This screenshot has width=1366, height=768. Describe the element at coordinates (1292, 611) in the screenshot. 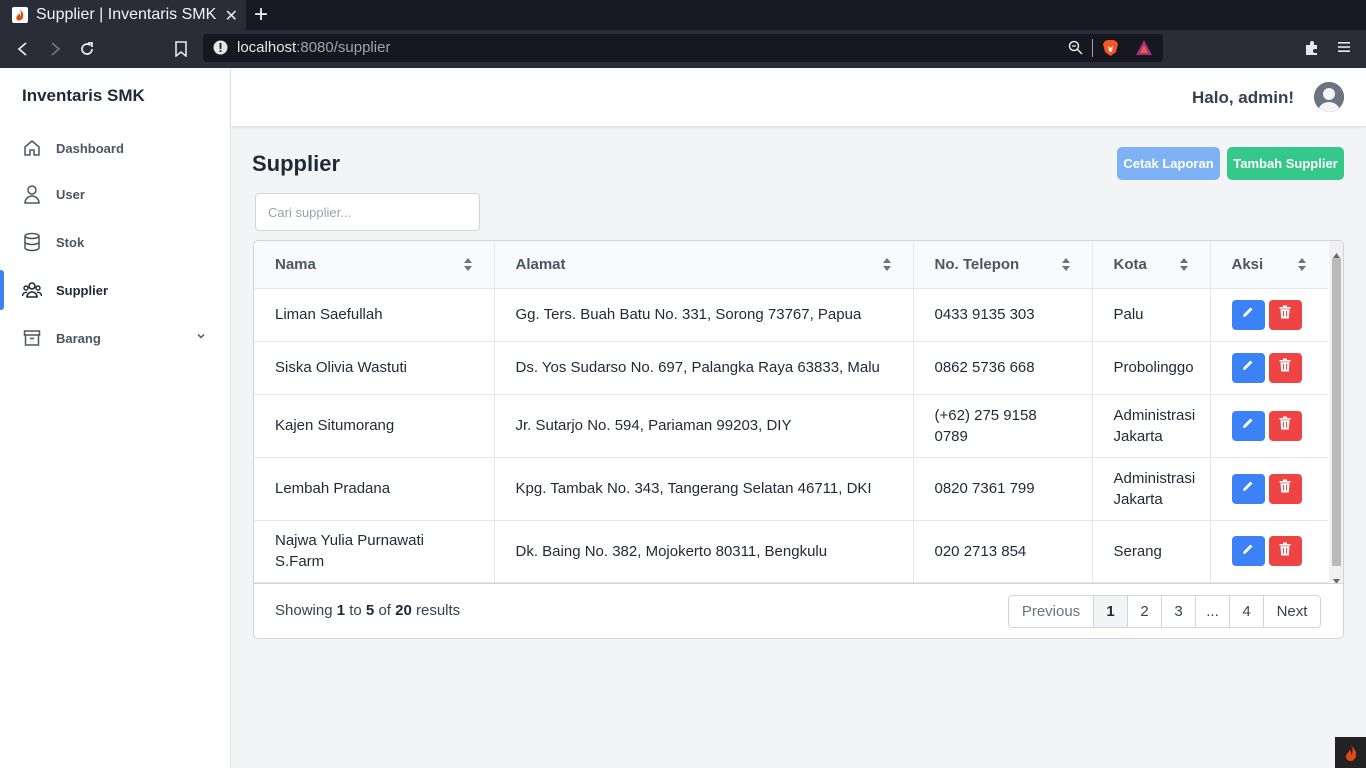

I see `next-page-button: Next` at that location.